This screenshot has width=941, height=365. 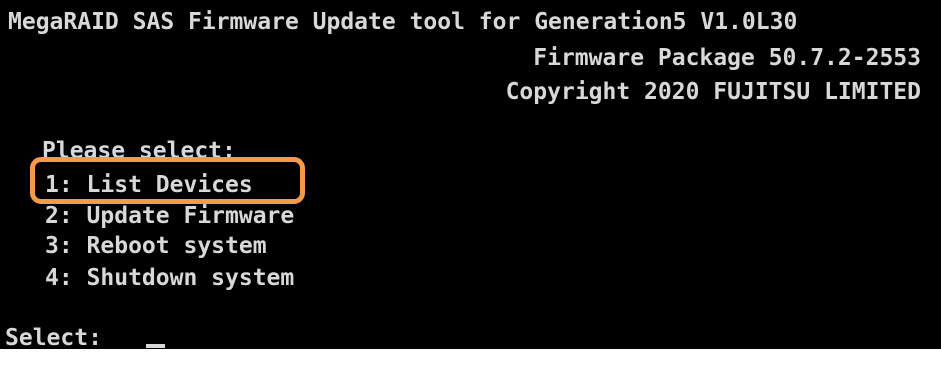 I want to click on firmware-package-line: Firmware Package 50.7.2-2553, so click(x=727, y=58).